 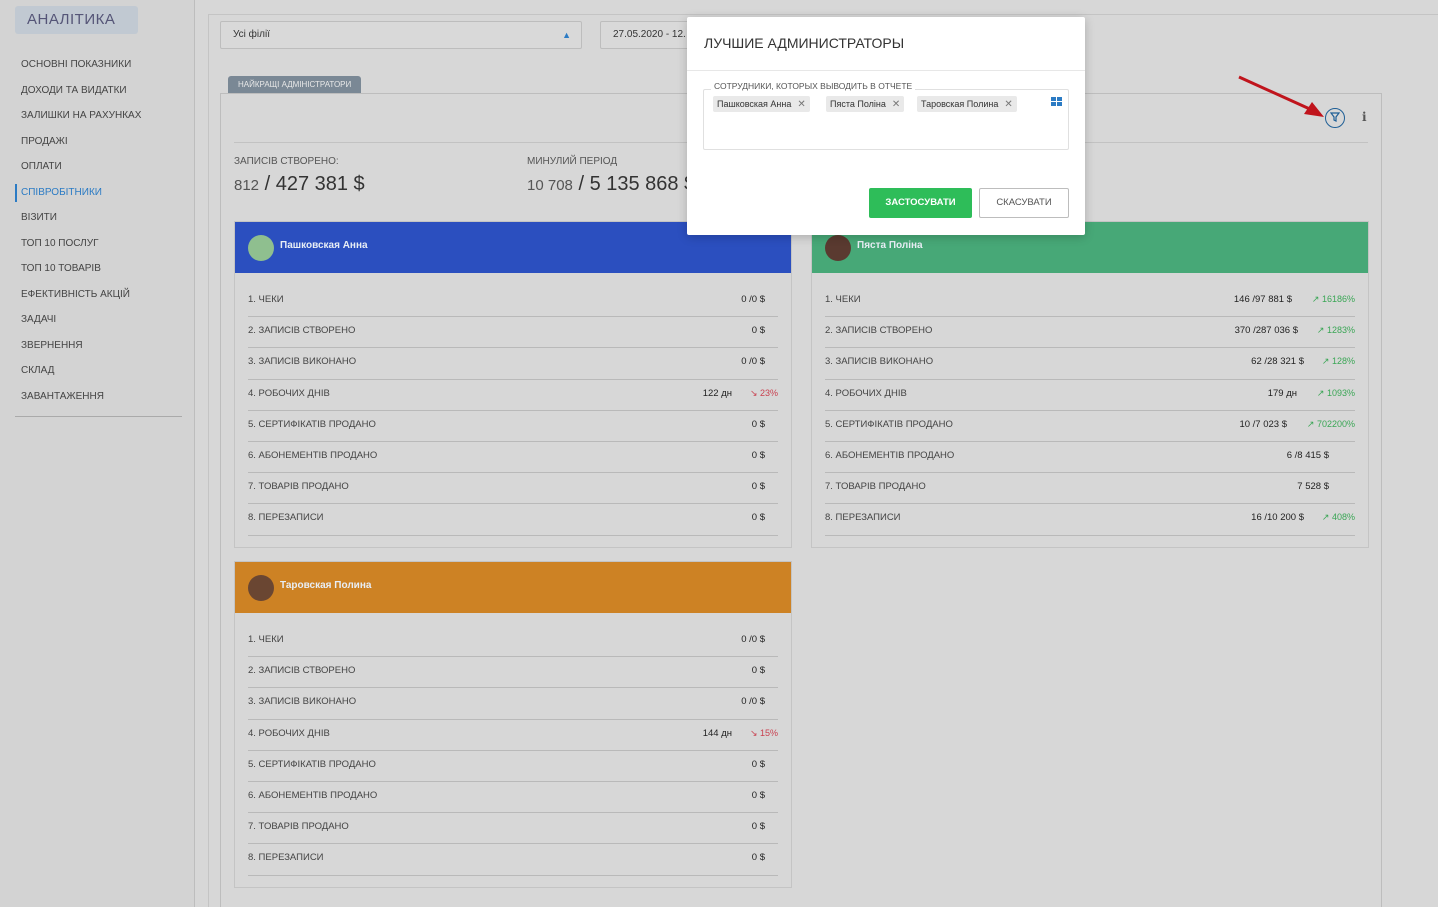 What do you see at coordinates (1262, 299) in the screenshot?
I see `row-value: 146 /97 881 $` at bounding box center [1262, 299].